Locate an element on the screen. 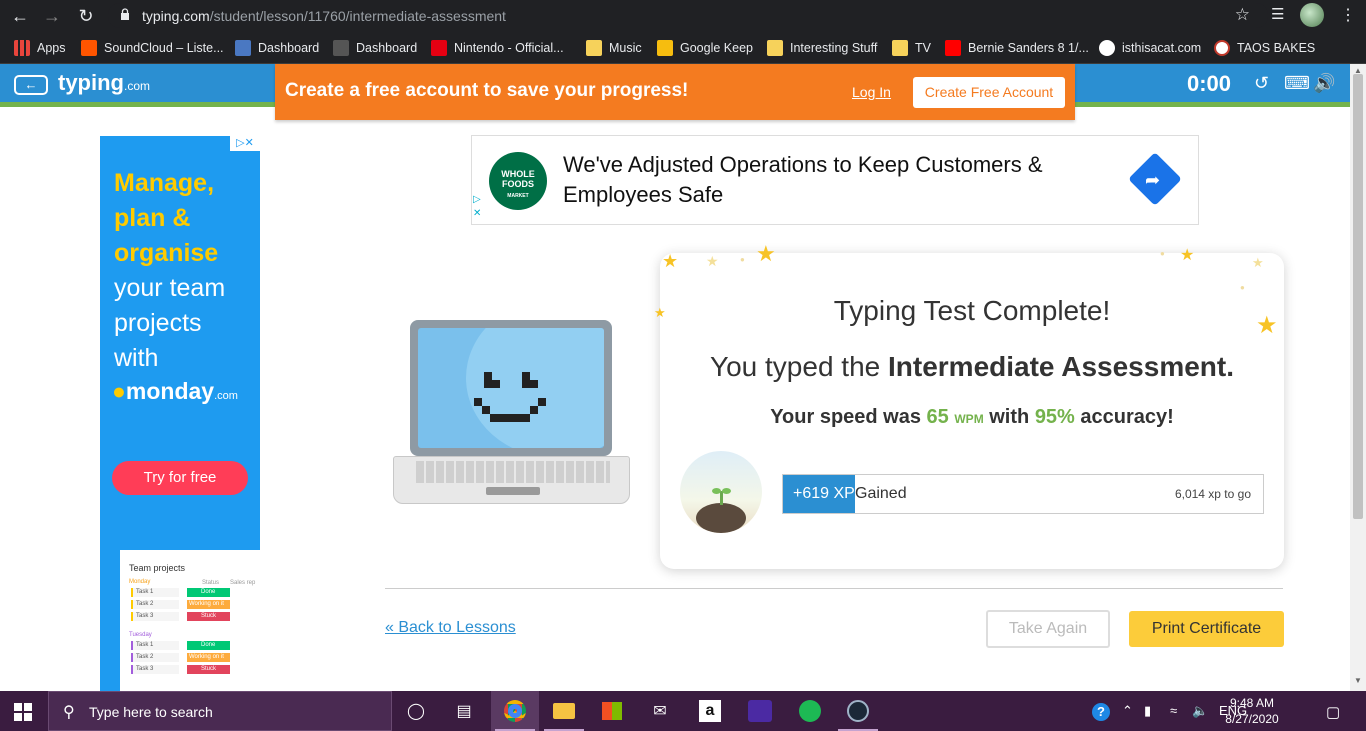  sound-icon: 🔊 is located at coordinates (1324, 83).